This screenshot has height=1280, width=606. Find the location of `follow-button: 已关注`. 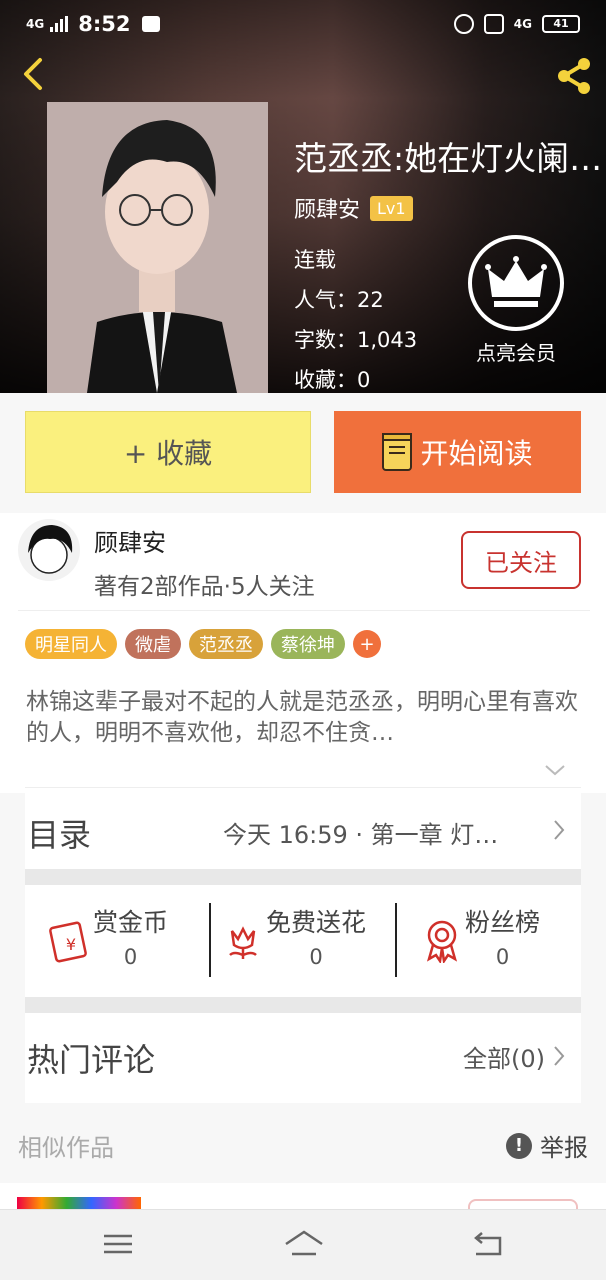

follow-button: 已关注 is located at coordinates (521, 560).